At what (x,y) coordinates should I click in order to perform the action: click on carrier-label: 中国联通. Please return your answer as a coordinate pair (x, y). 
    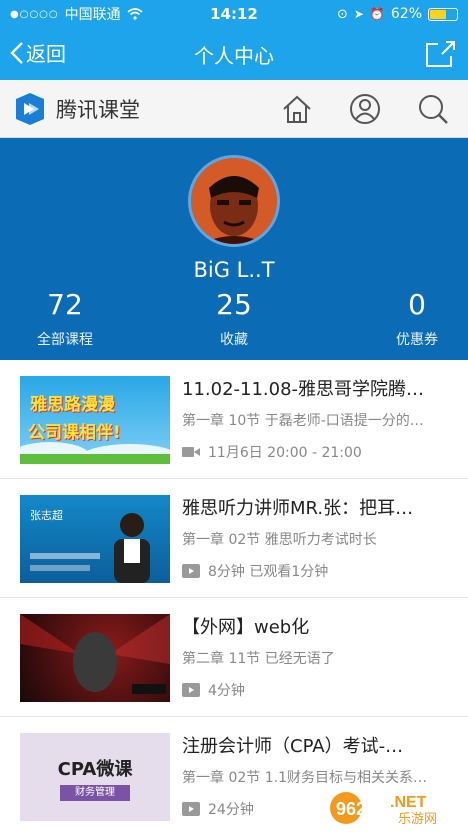
    Looking at the image, I should click on (92, 15).